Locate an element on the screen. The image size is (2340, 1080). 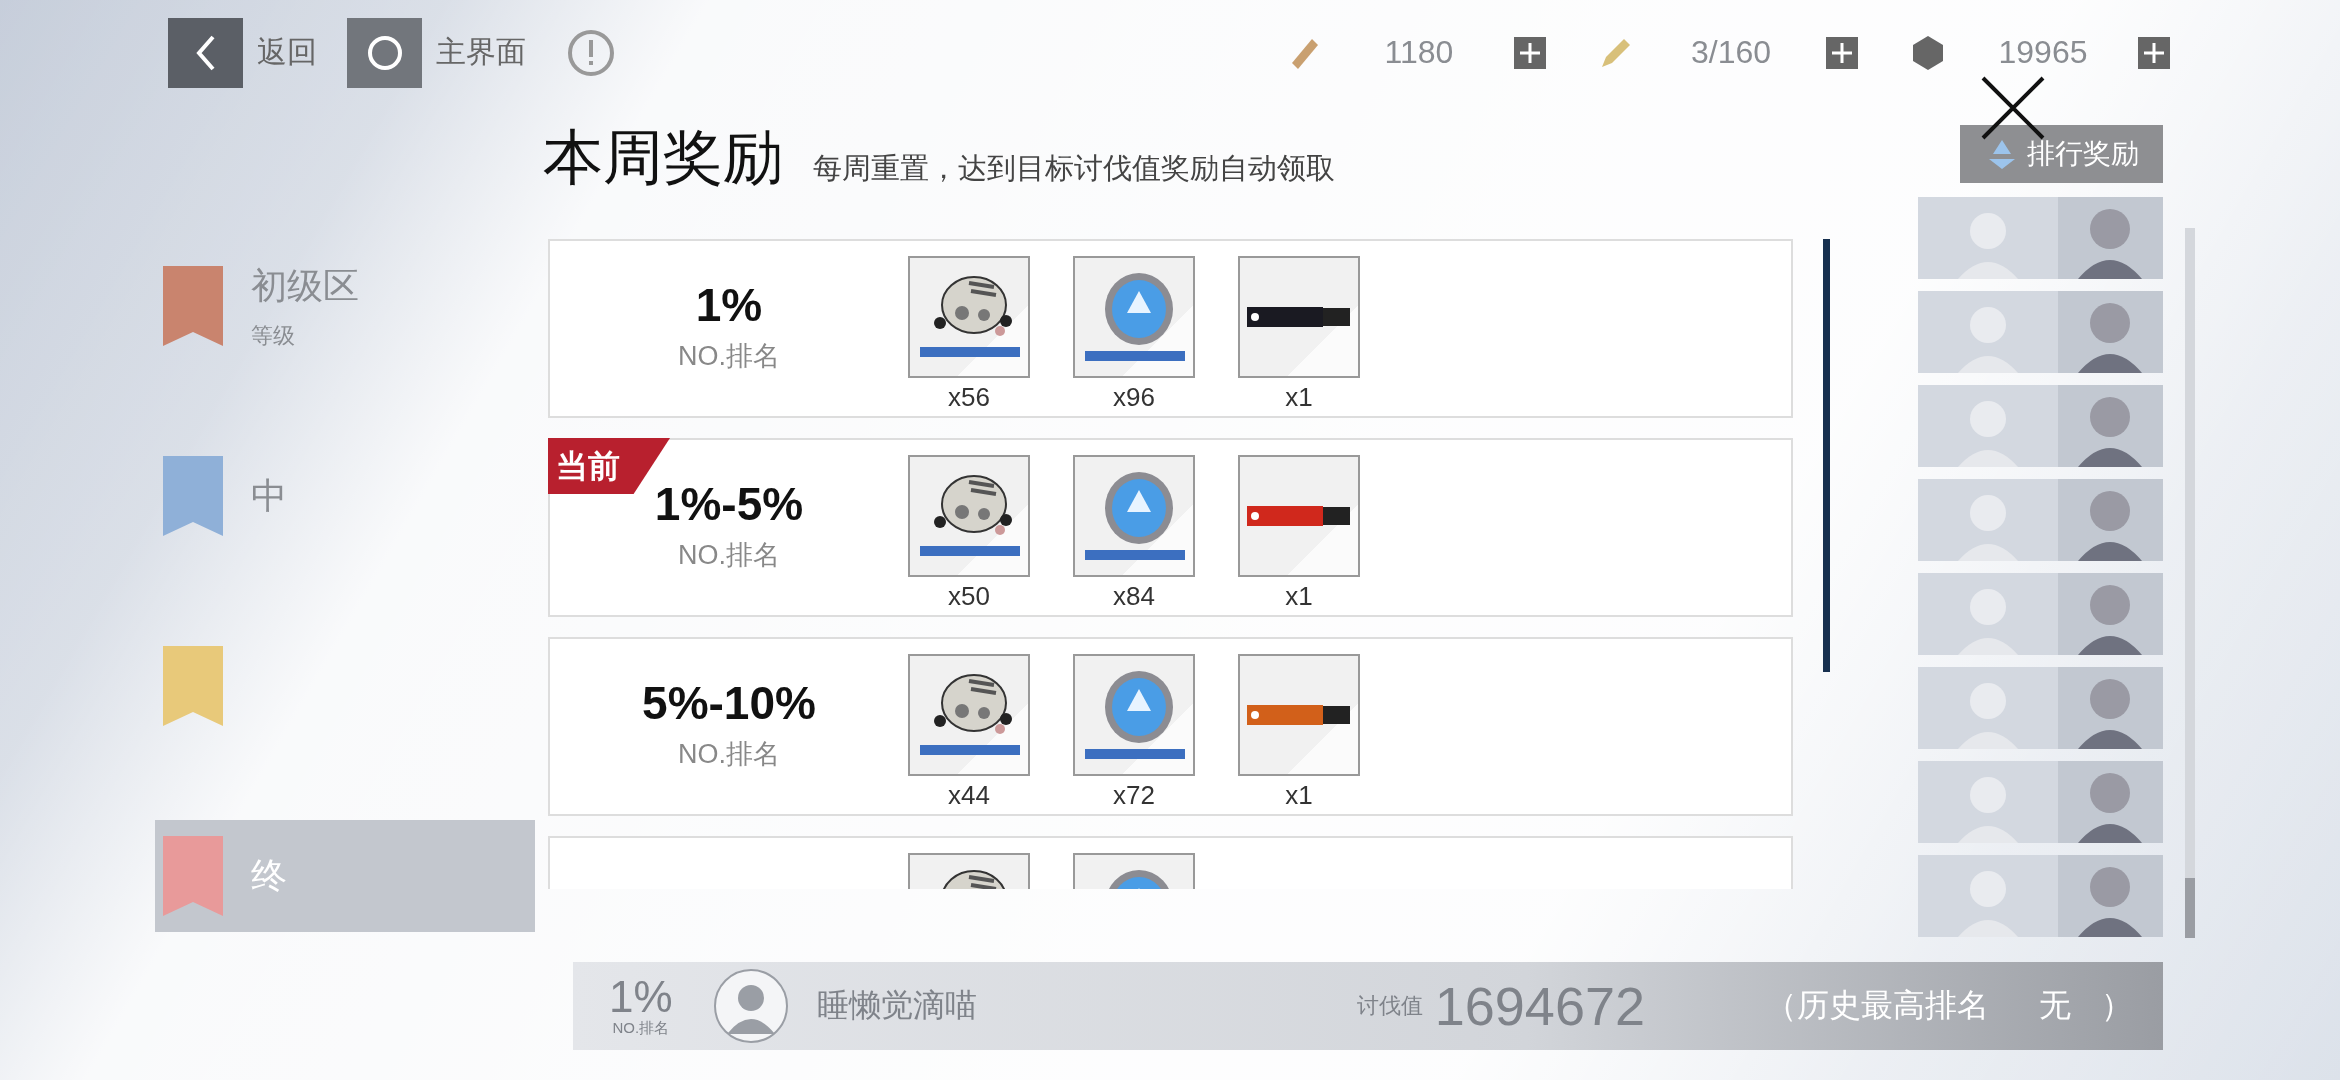
scrollbar is located at coordinates (2190, 583).